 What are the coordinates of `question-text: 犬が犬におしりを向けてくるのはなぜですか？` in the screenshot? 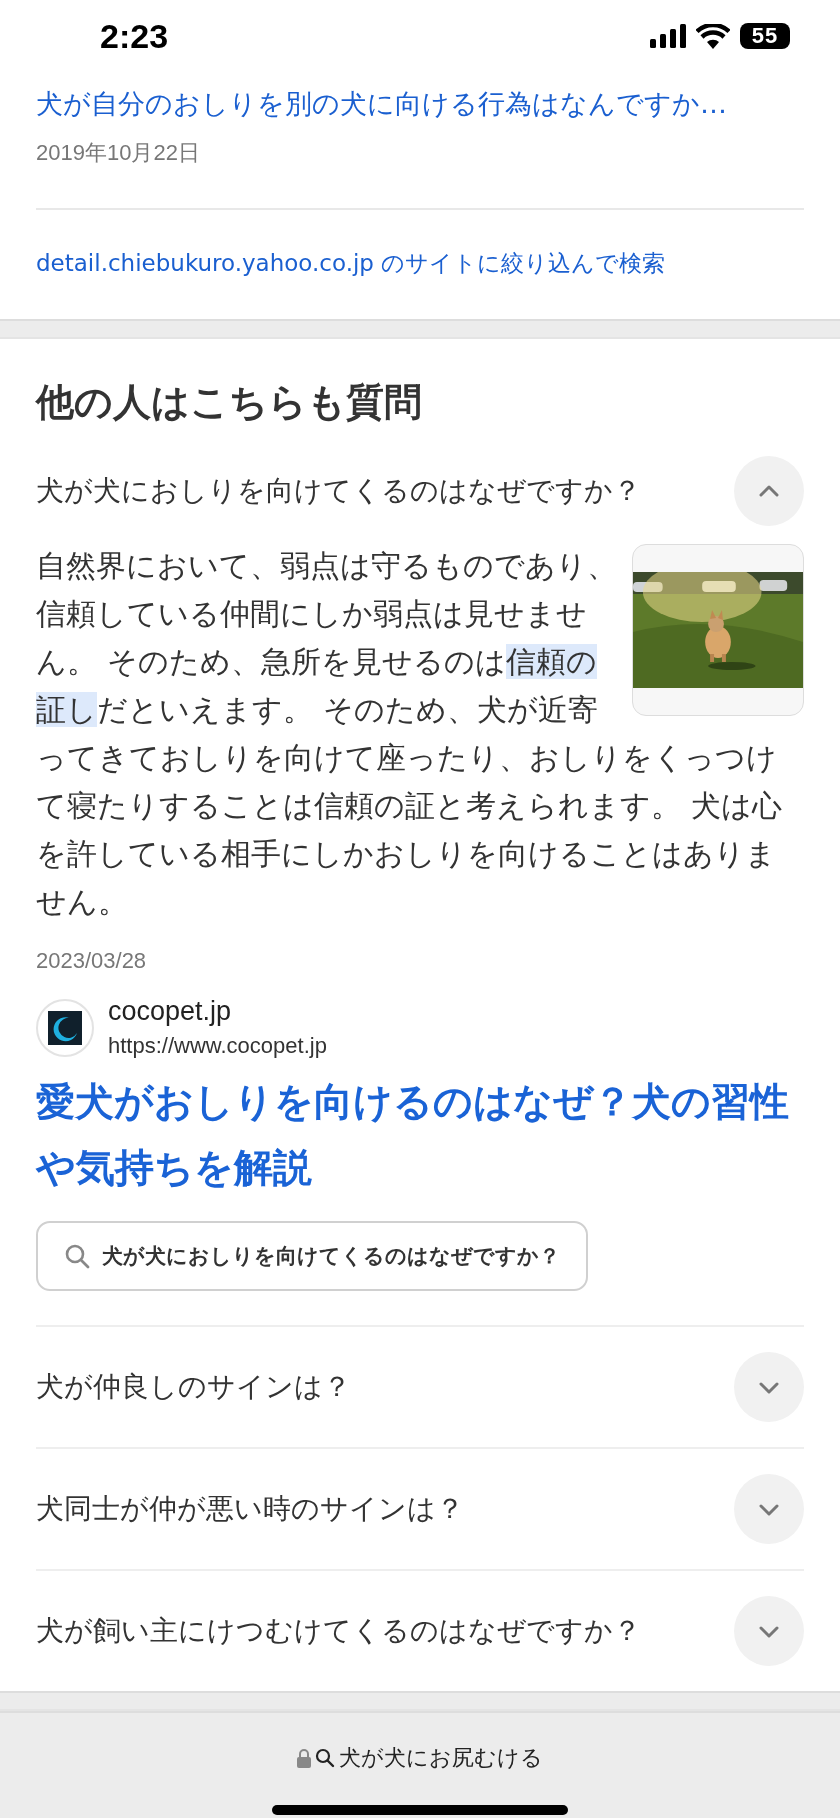 It's located at (338, 491).